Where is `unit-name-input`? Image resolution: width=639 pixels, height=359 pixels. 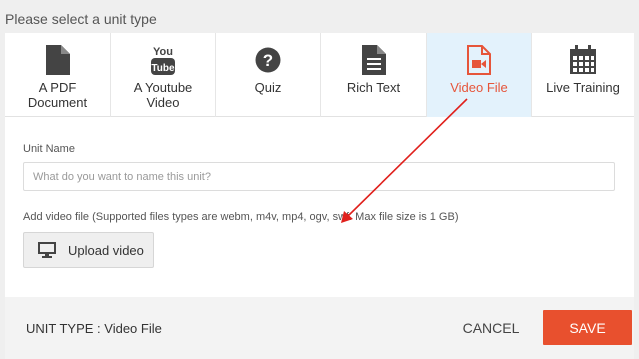
unit-name-input is located at coordinates (319, 176).